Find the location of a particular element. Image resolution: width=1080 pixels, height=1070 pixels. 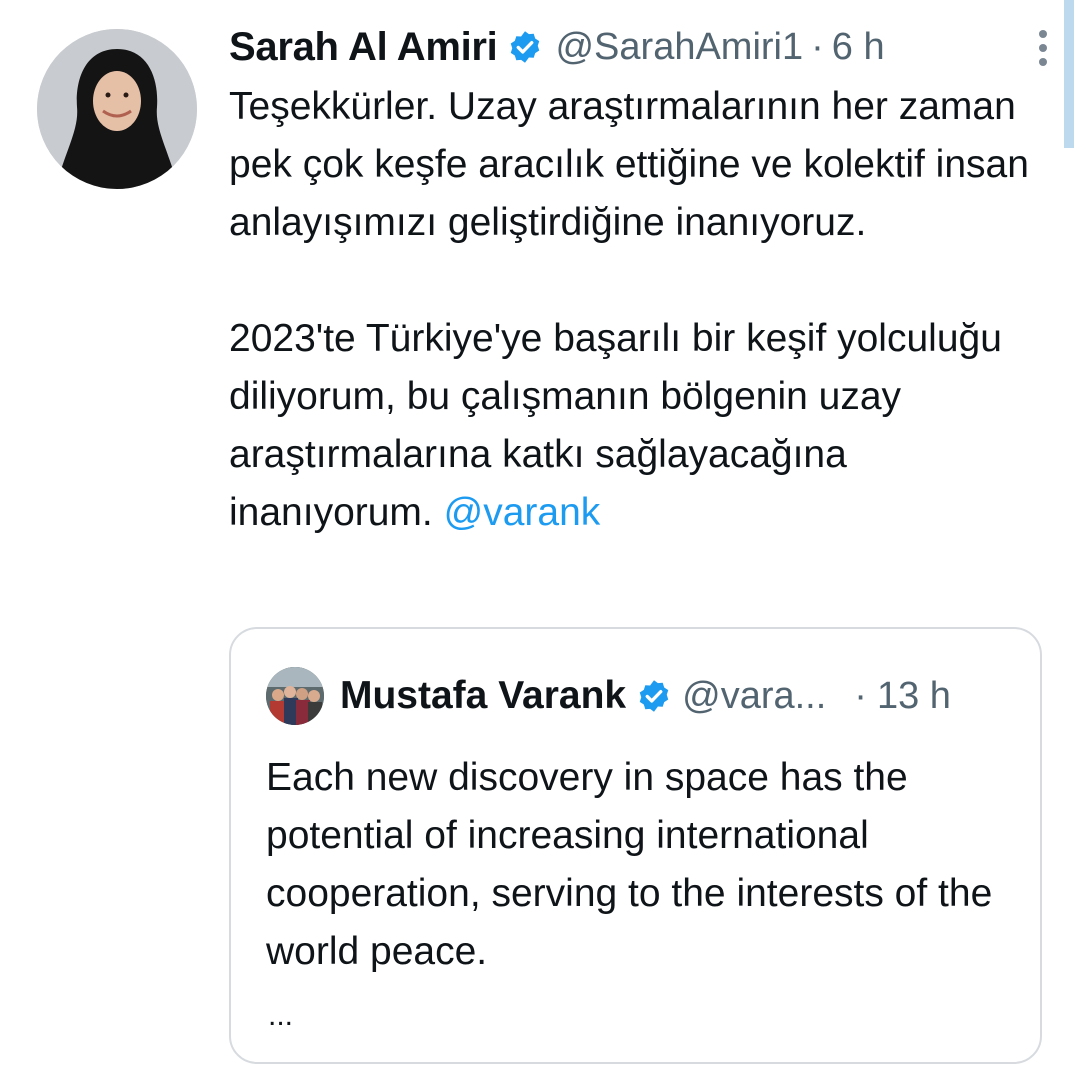

quoted-tweet-timestamp: 13 h is located at coordinates (914, 696).